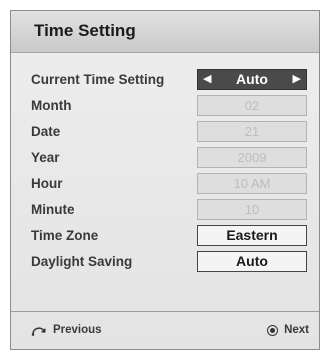  Describe the element at coordinates (273, 330) in the screenshot. I see `ok-button-icon` at that location.